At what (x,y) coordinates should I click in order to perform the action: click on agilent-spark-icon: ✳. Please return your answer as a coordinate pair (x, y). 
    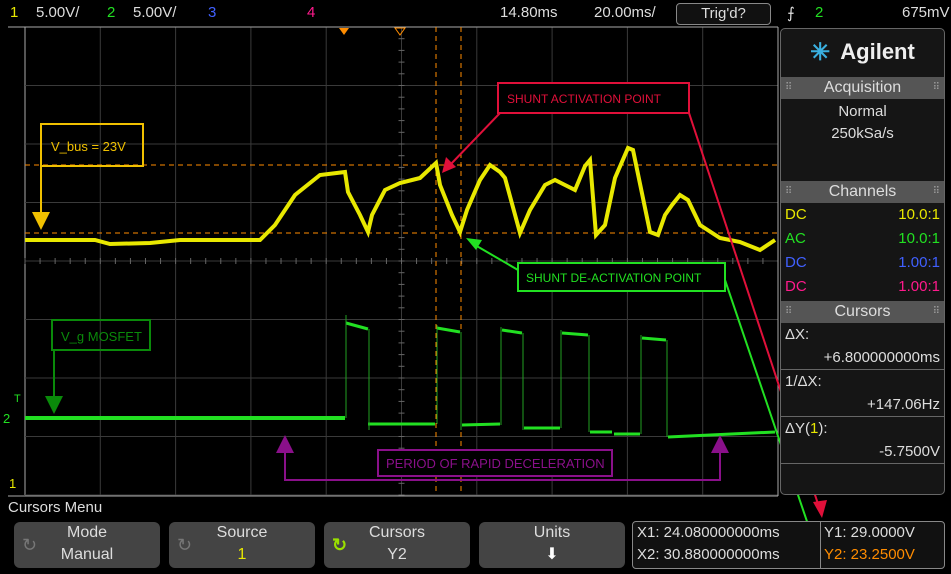
    Looking at the image, I should click on (820, 52).